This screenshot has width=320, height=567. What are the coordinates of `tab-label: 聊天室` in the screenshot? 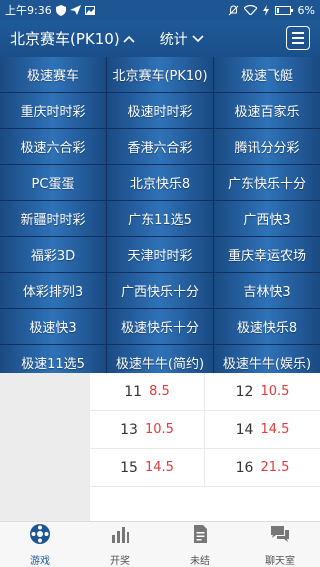 It's located at (280, 561).